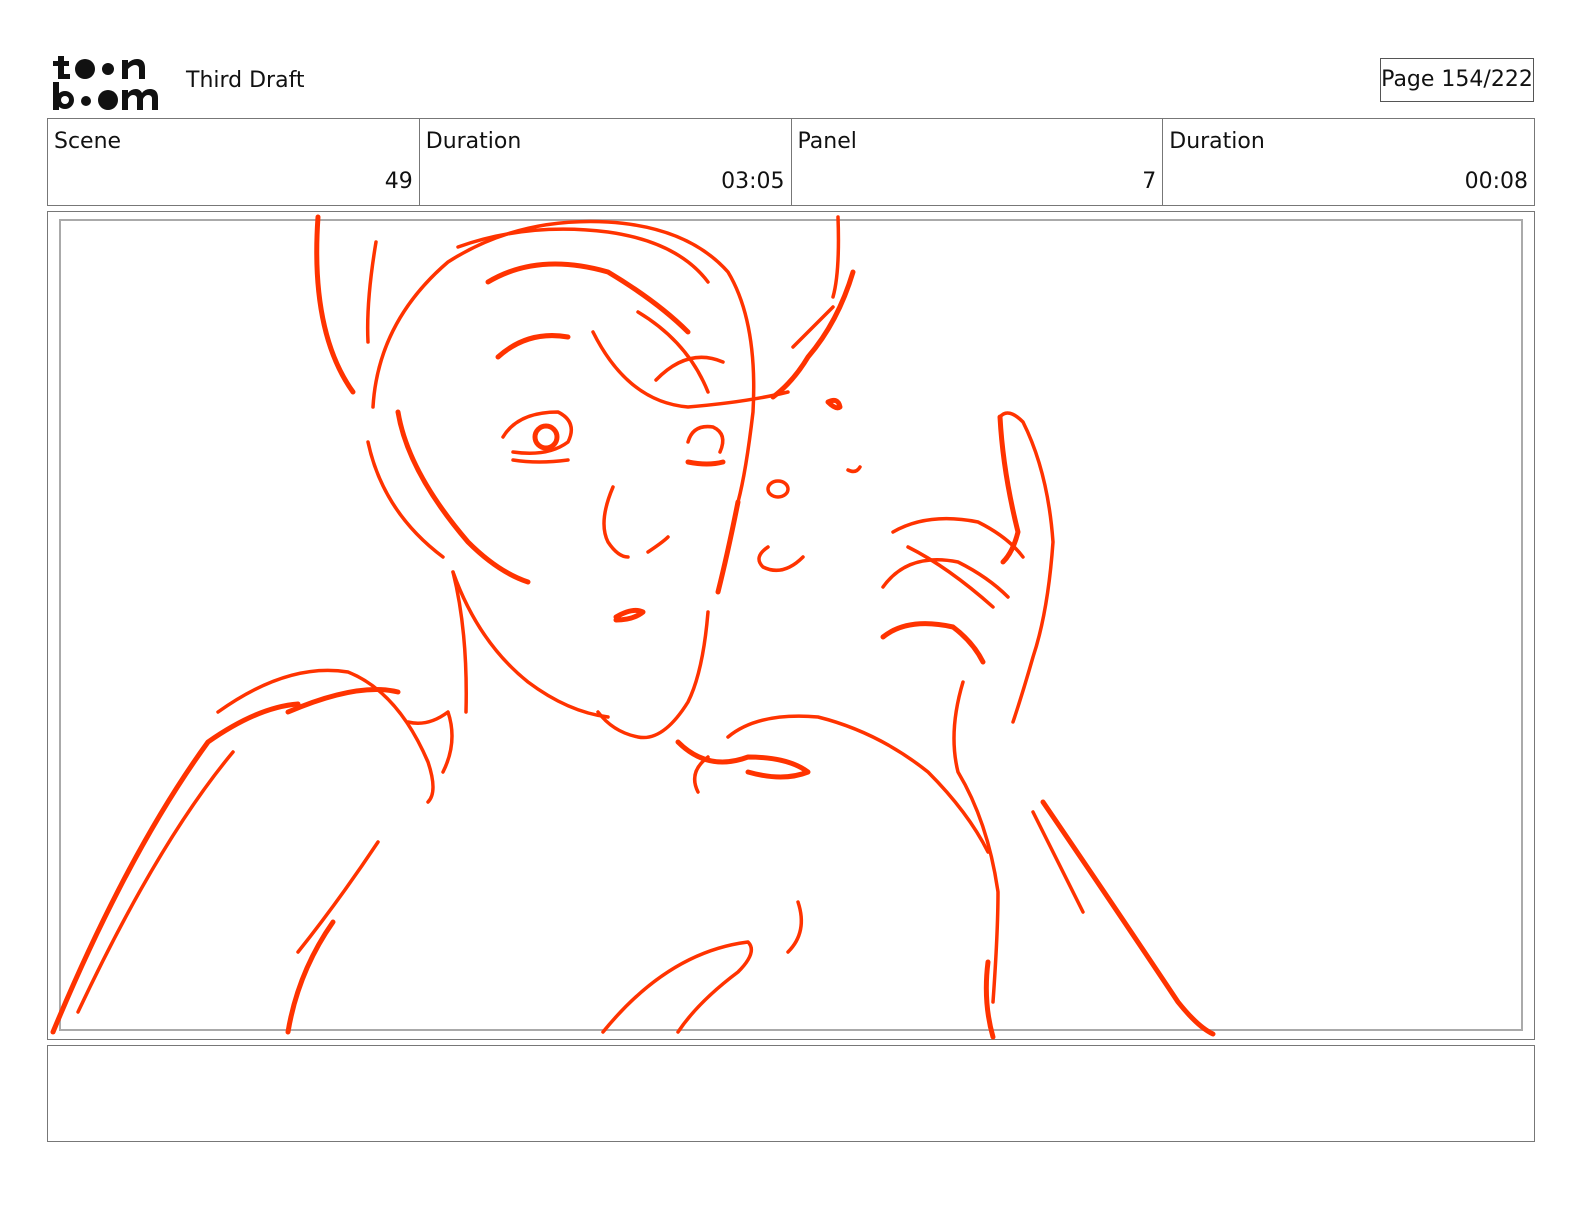  Describe the element at coordinates (245, 80) in the screenshot. I see `document-title: Third Draft` at that location.